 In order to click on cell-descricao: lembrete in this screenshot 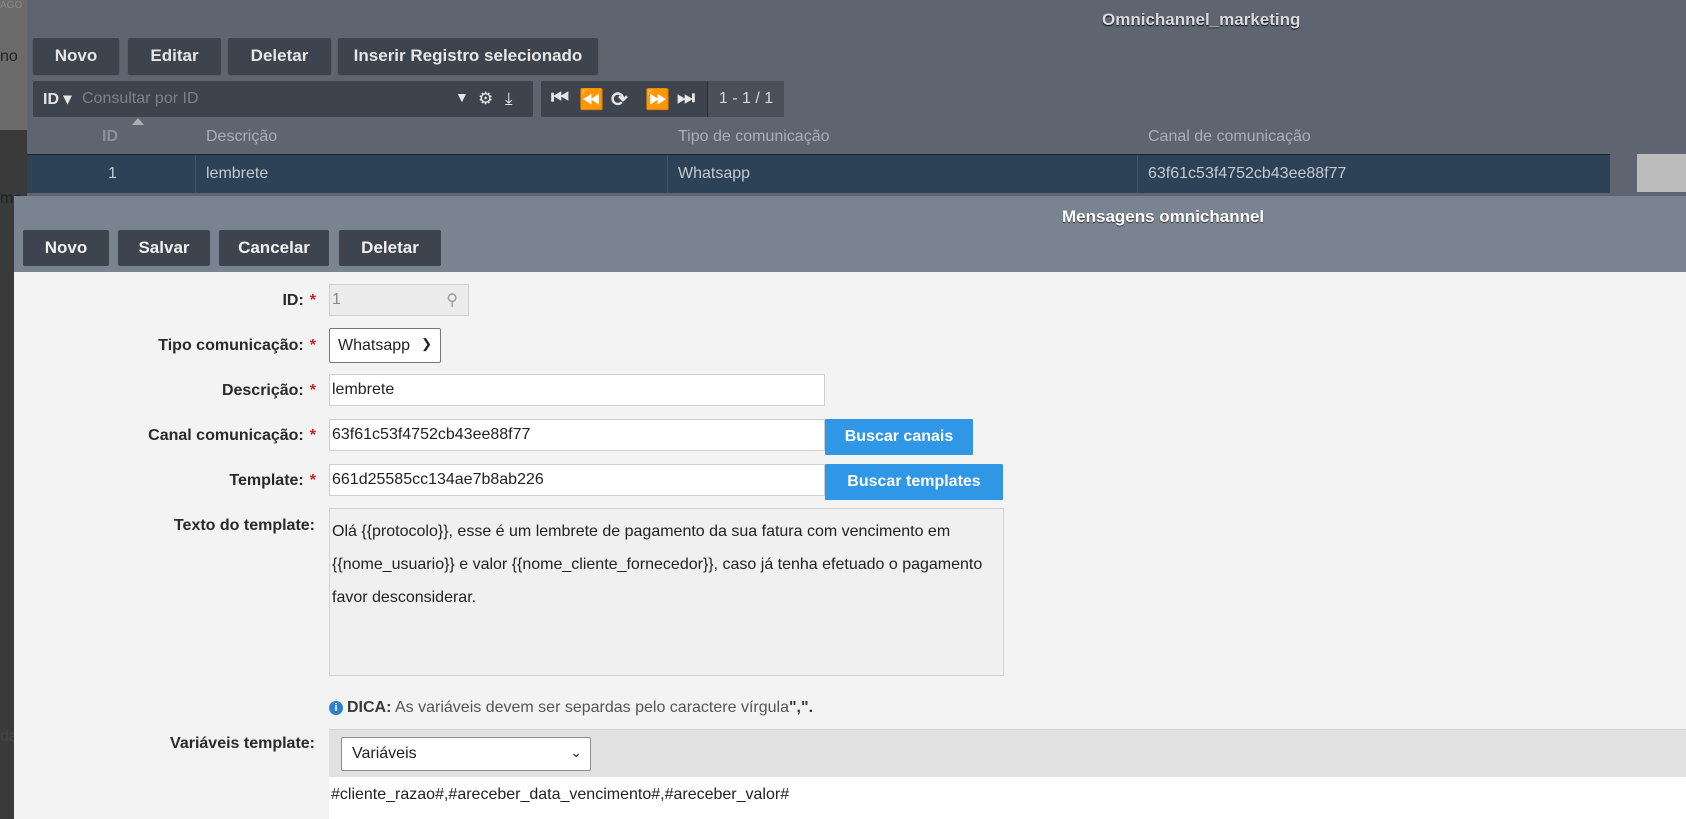, I will do `click(237, 173)`.